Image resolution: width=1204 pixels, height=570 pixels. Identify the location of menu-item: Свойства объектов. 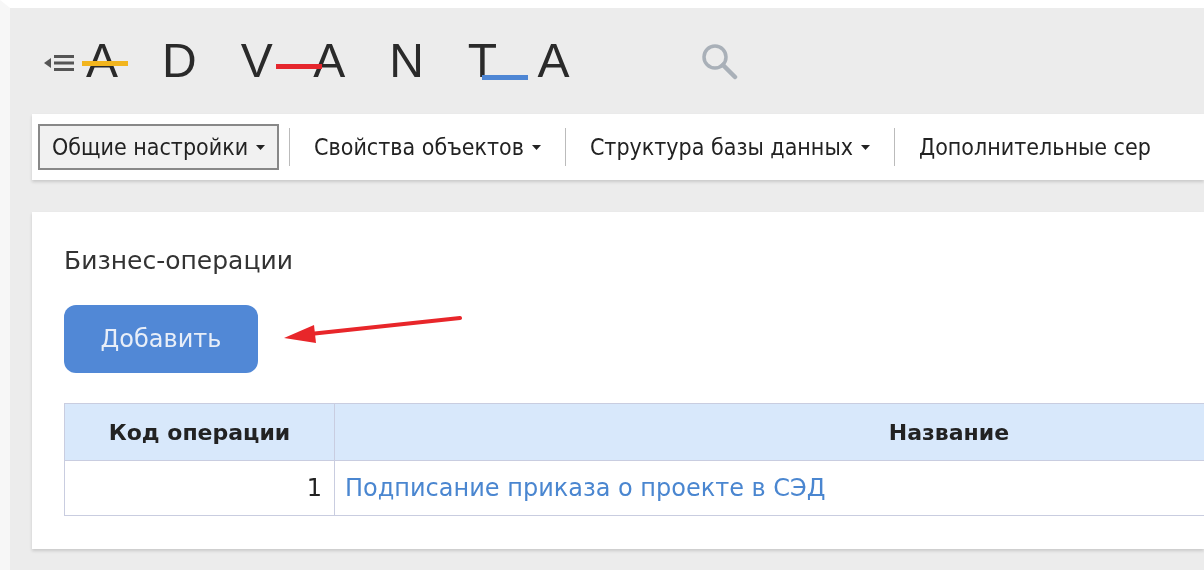
(427, 147).